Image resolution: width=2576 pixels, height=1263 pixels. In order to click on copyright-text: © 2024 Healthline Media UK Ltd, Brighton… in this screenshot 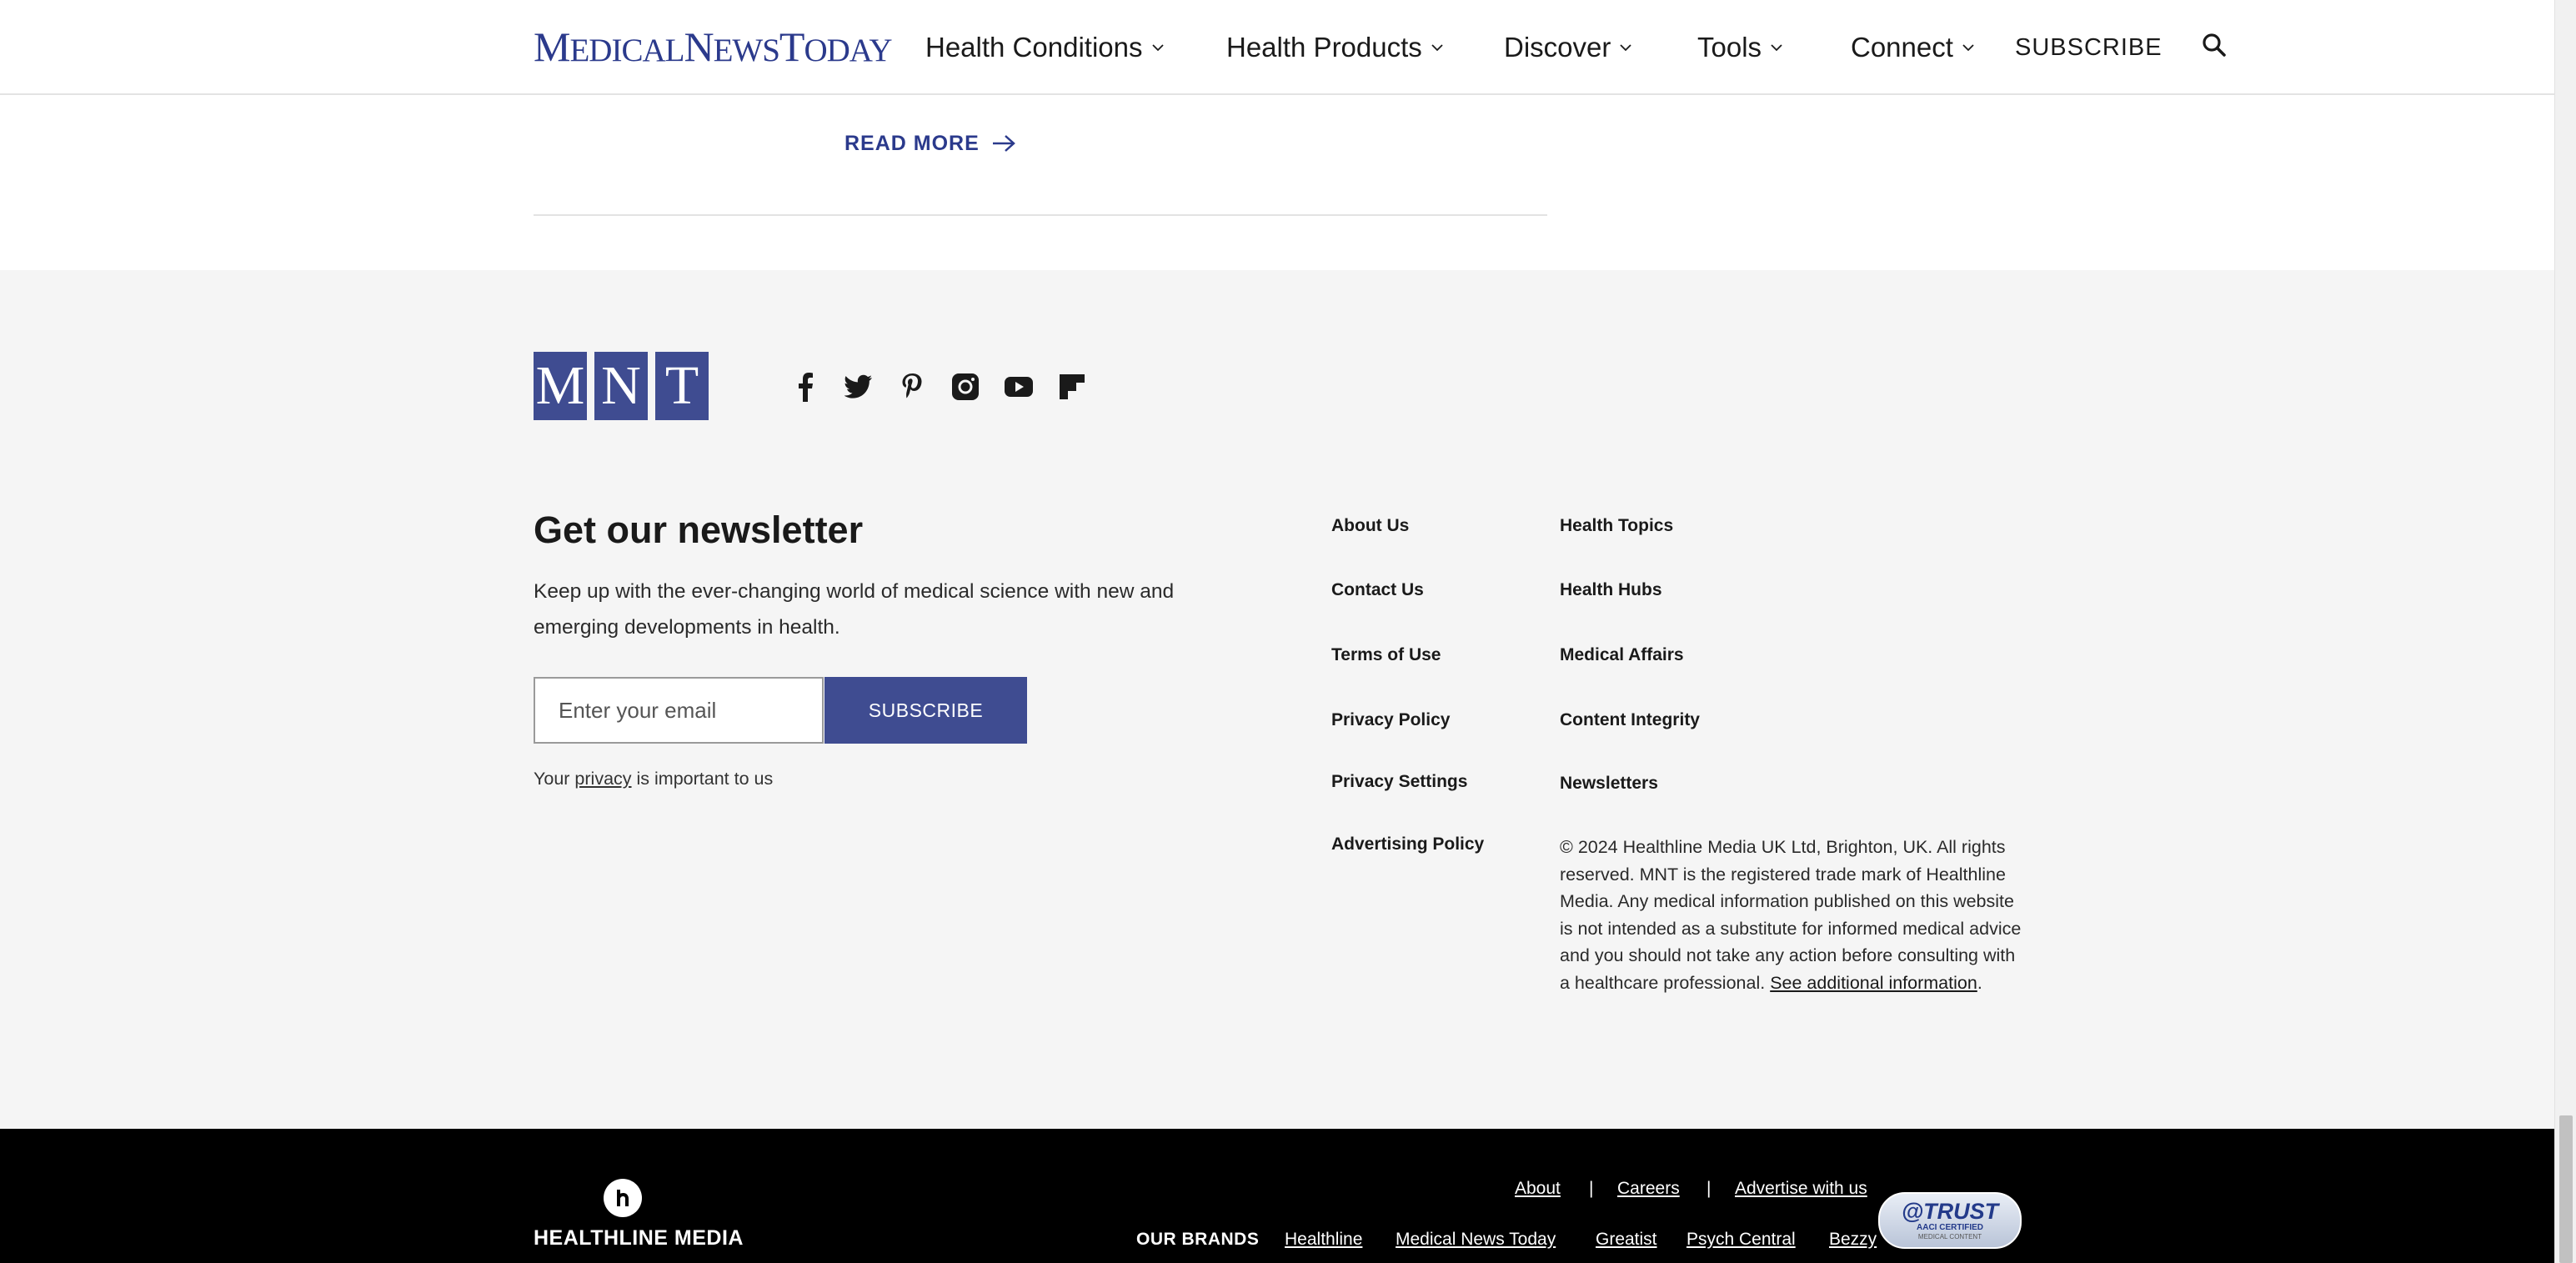, I will do `click(1793, 915)`.